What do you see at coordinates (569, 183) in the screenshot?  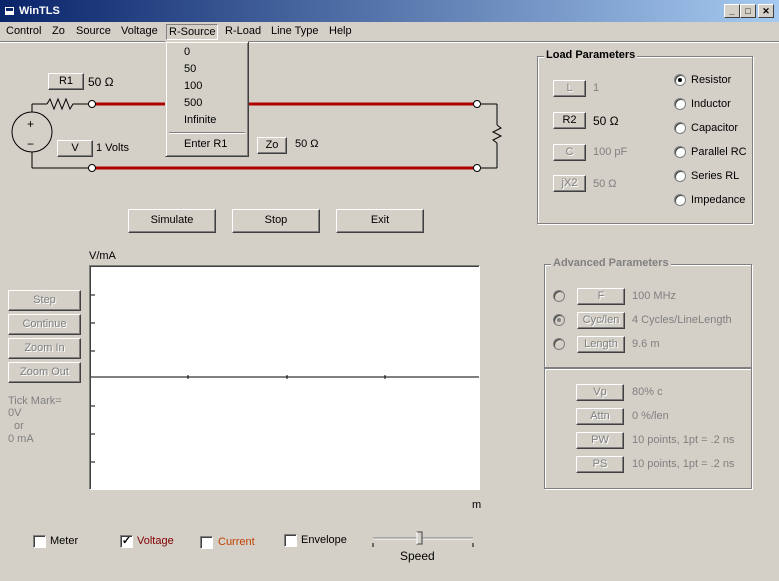 I see `jx2-button: jX2` at bounding box center [569, 183].